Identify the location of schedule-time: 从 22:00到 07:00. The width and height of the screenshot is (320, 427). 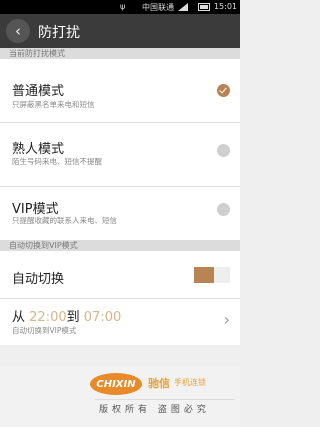
(67, 317).